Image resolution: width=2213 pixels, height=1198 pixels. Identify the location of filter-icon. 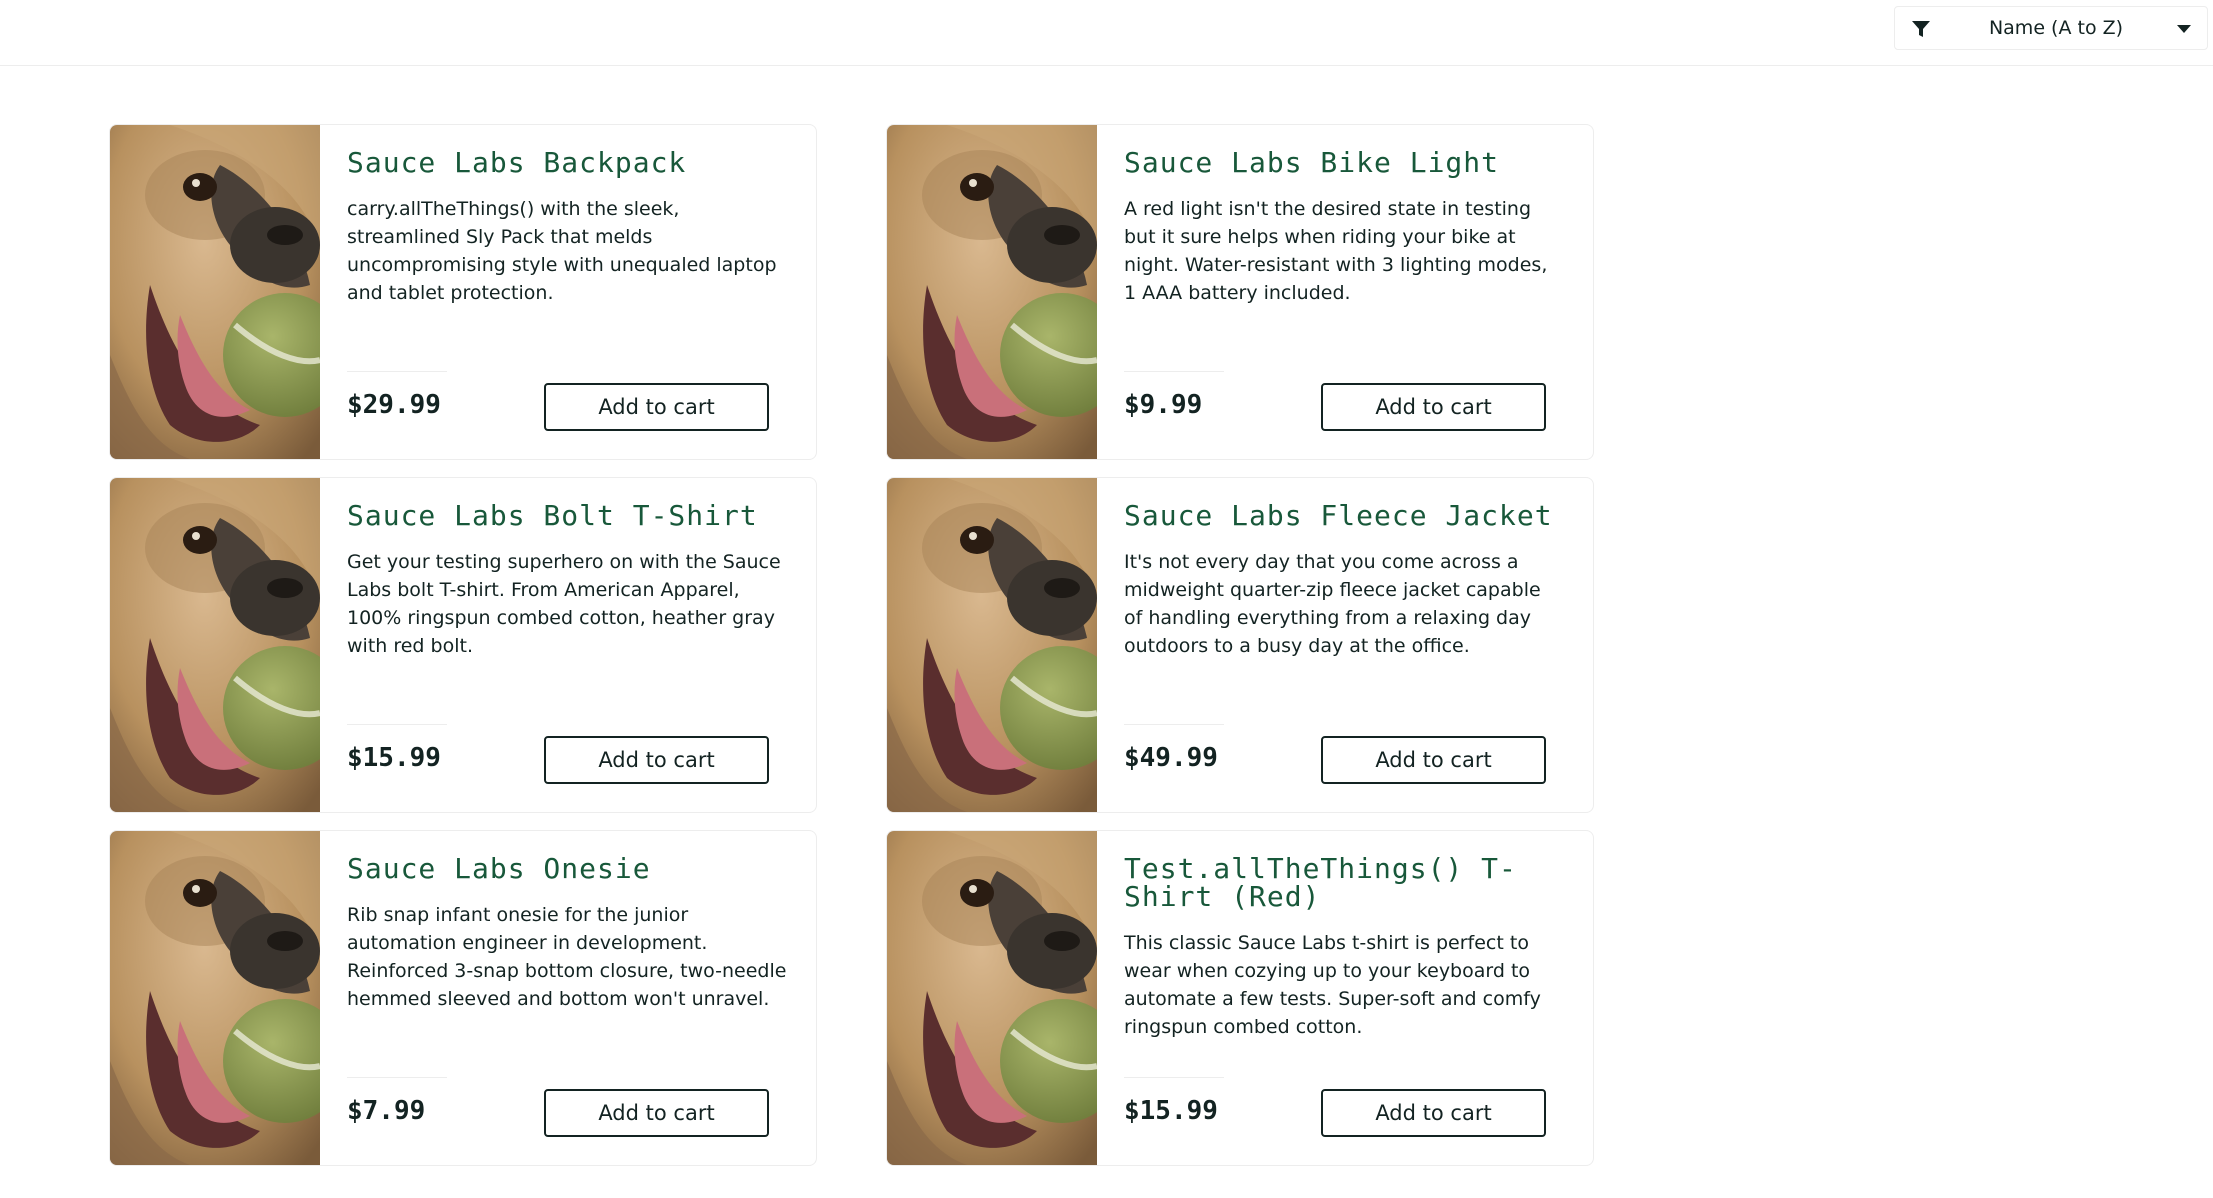
(1921, 29).